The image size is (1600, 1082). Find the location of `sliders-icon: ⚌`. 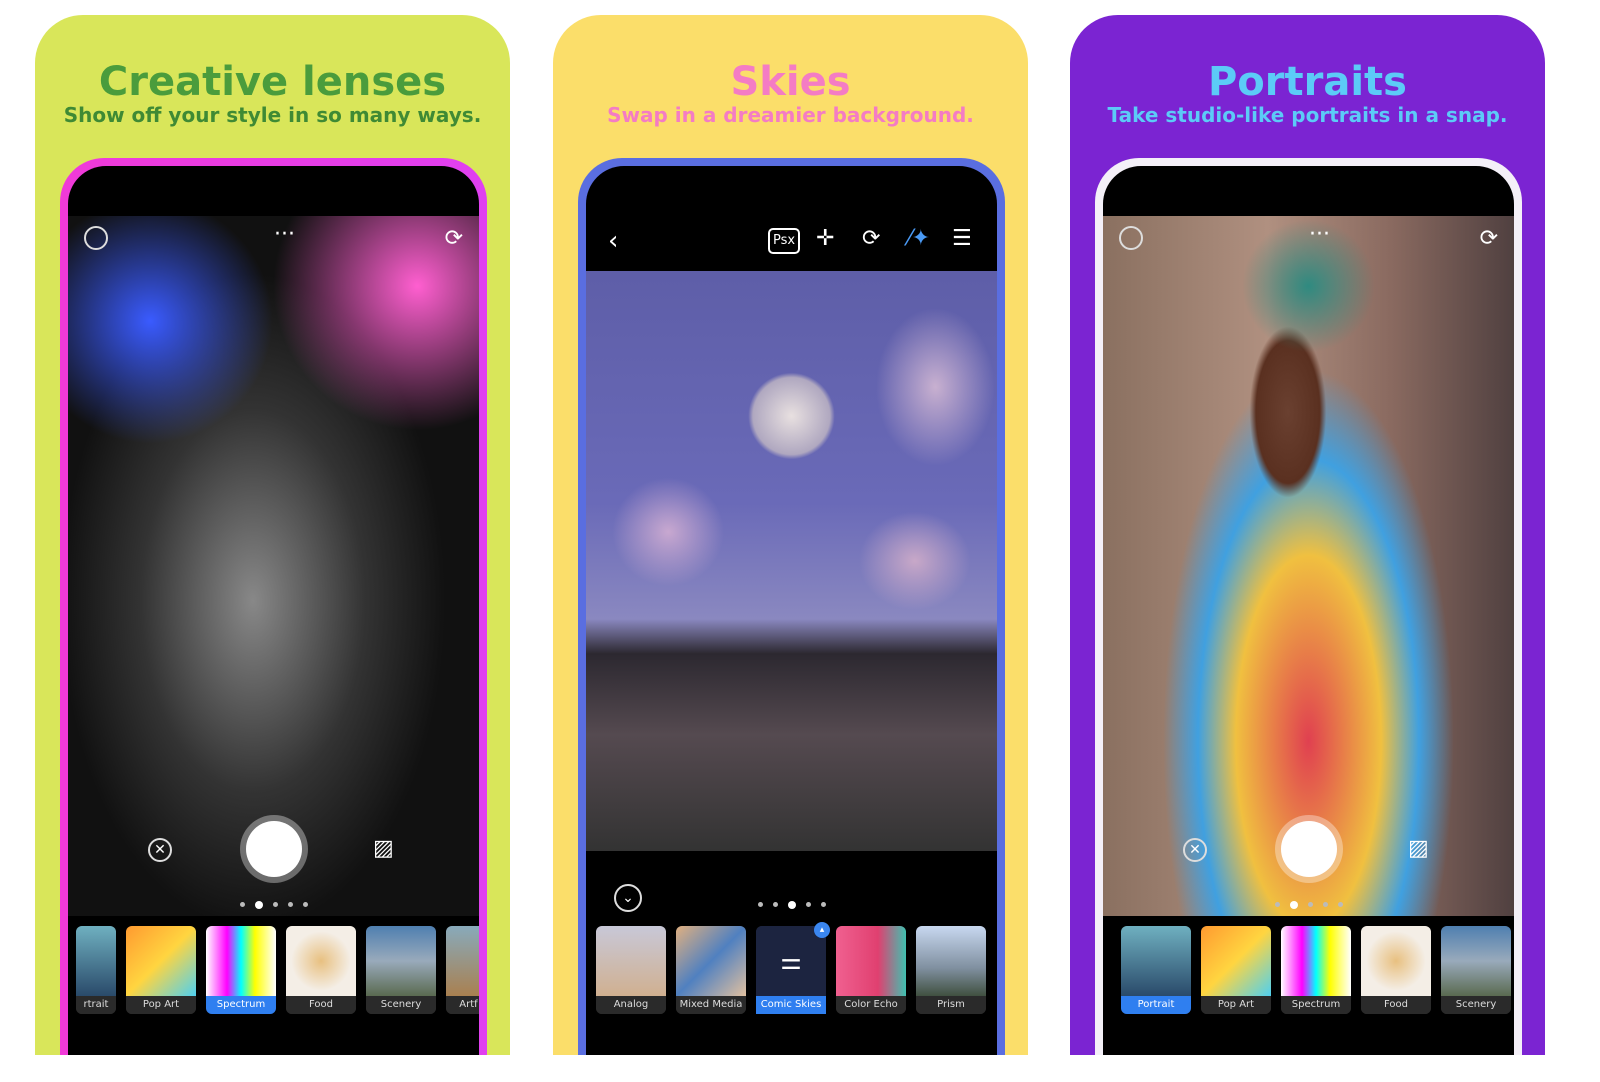

sliders-icon: ⚌ is located at coordinates (791, 961).